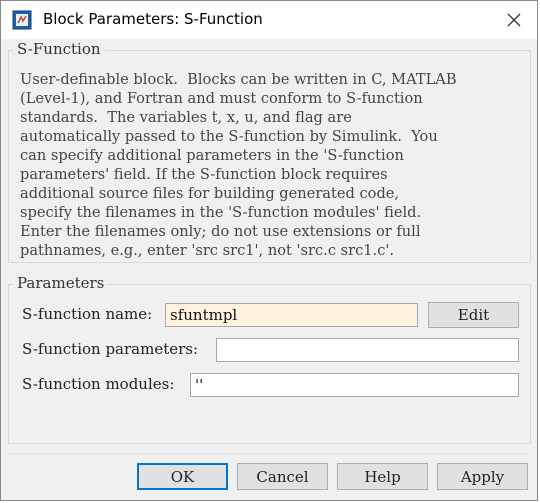  Describe the element at coordinates (382, 476) in the screenshot. I see `help-button: Help` at that location.